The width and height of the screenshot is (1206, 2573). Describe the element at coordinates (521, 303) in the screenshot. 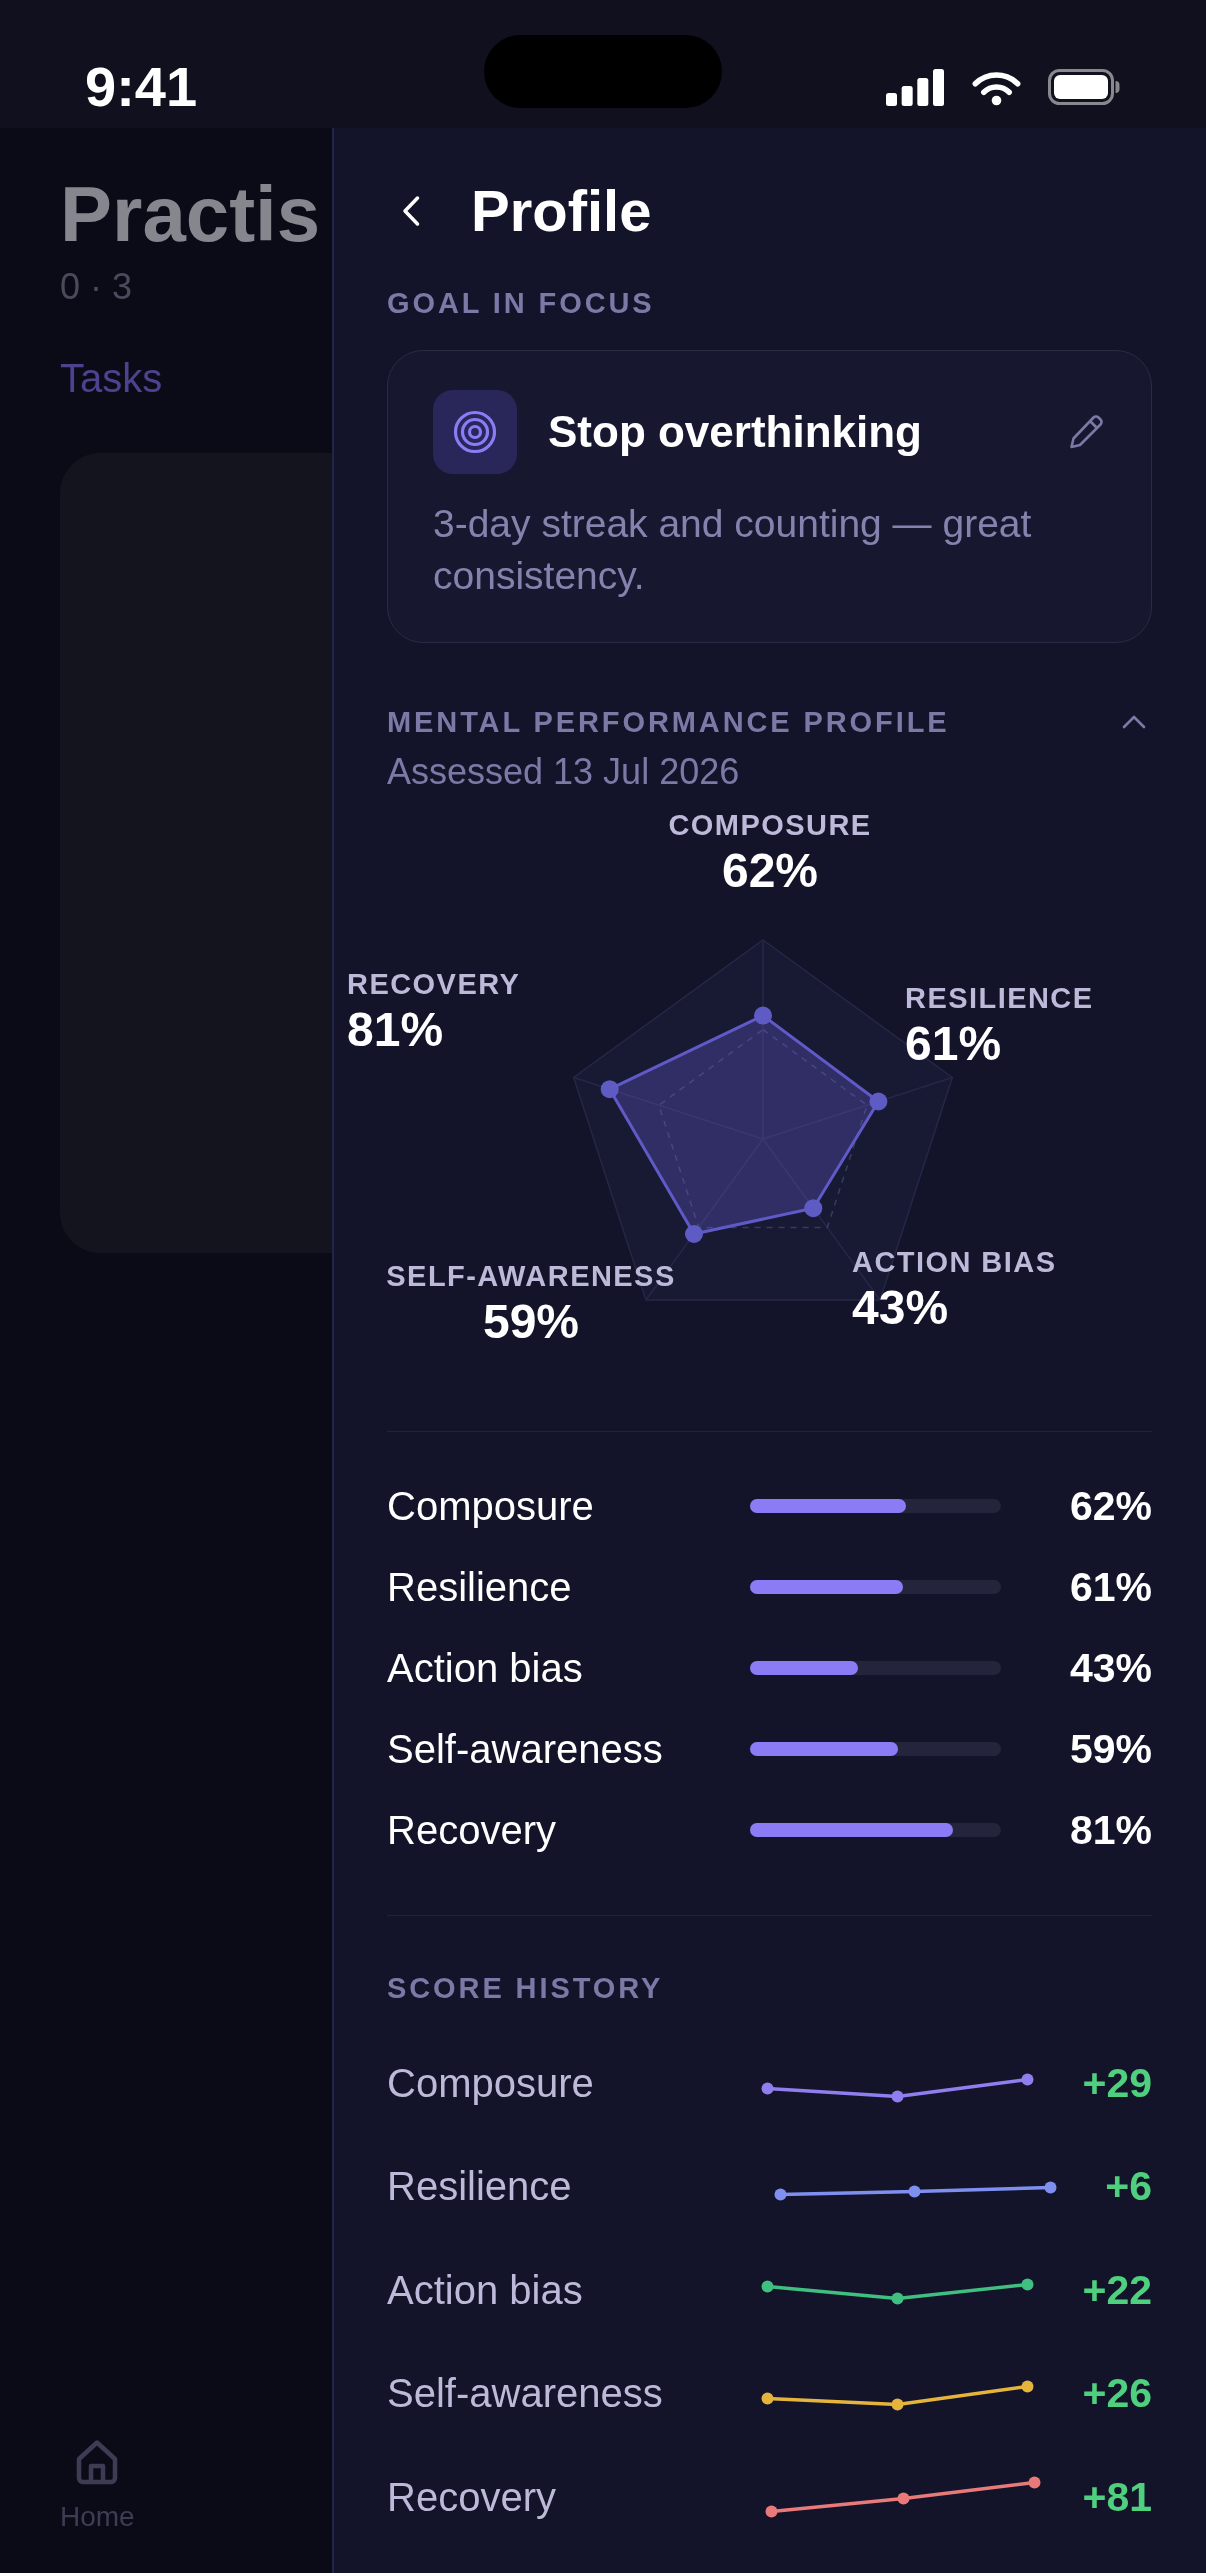

I see `section-heading: GOAL IN FOCUS` at that location.